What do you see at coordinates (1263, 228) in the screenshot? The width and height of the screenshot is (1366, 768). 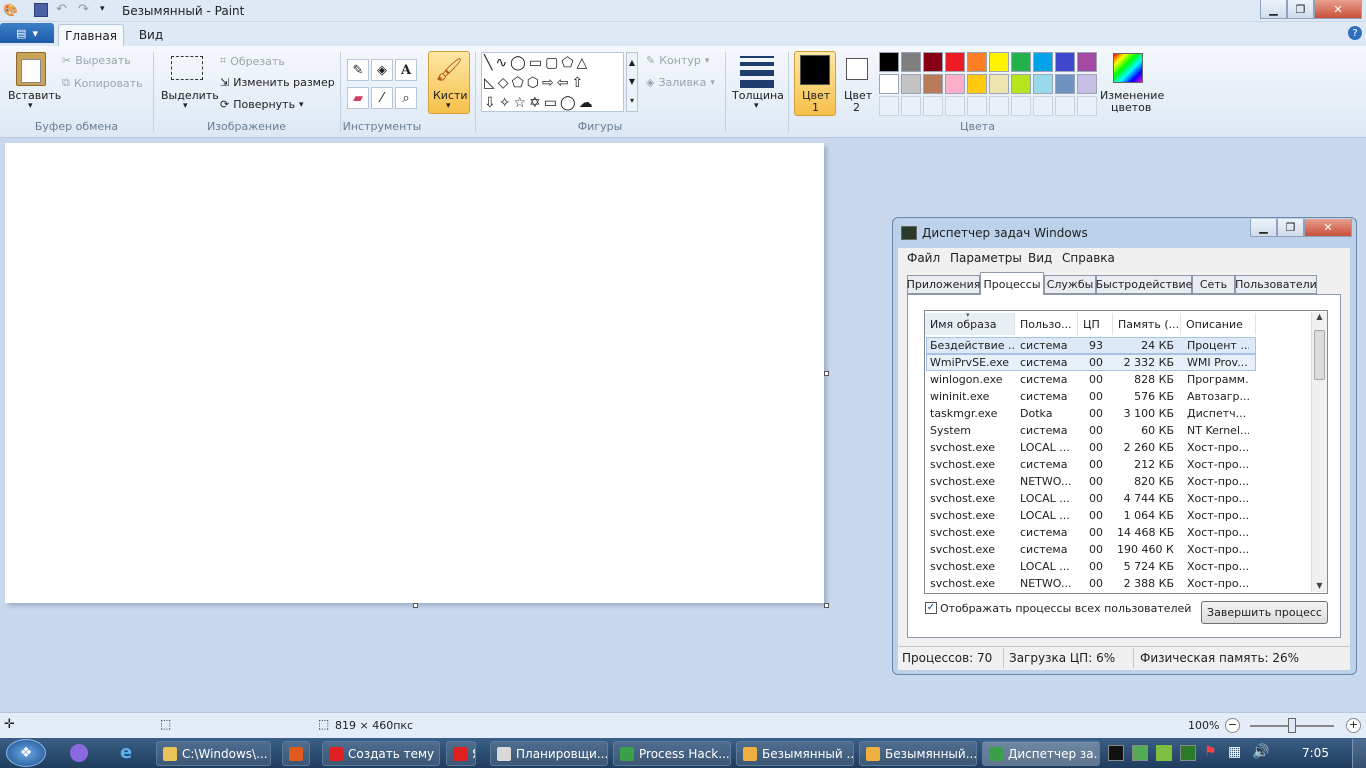 I see `tm-minimize-button: ▁` at bounding box center [1263, 228].